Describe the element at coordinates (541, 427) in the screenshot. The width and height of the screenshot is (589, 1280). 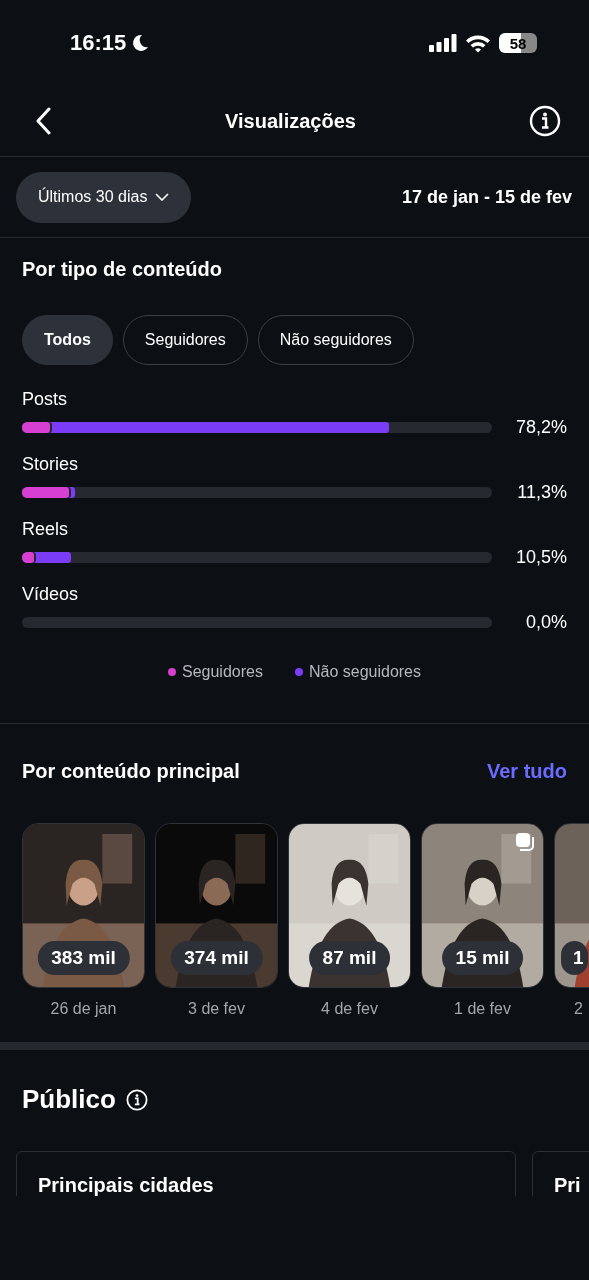
I see `bar-value: 78,2%` at that location.